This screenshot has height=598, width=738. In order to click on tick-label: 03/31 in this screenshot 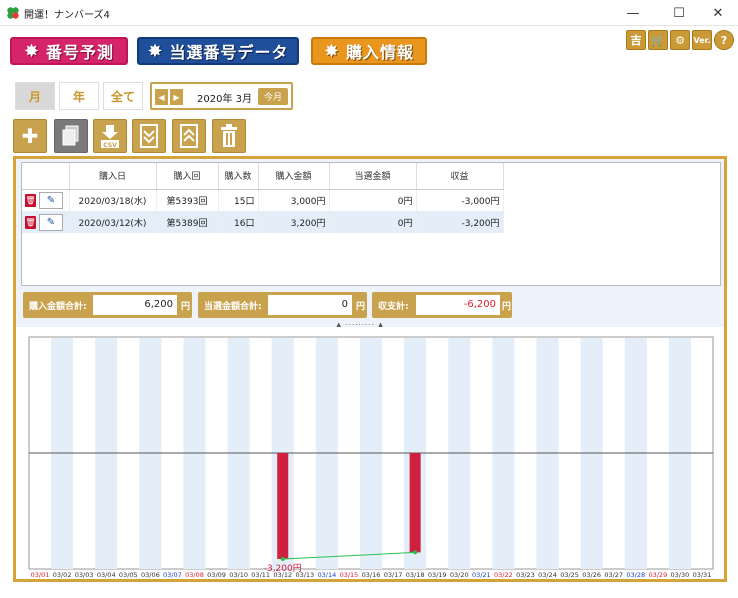, I will do `click(702, 575)`.